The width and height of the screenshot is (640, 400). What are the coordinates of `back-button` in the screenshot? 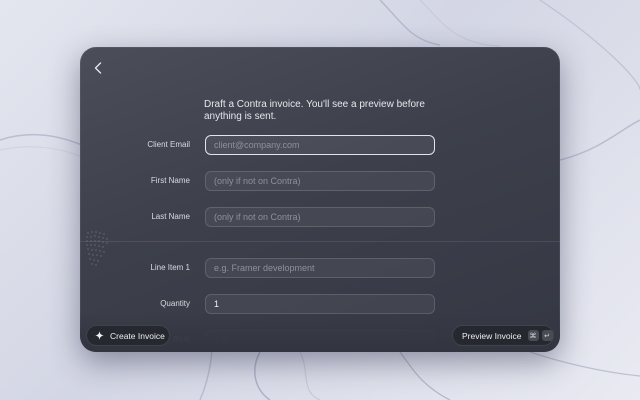 It's located at (98, 68).